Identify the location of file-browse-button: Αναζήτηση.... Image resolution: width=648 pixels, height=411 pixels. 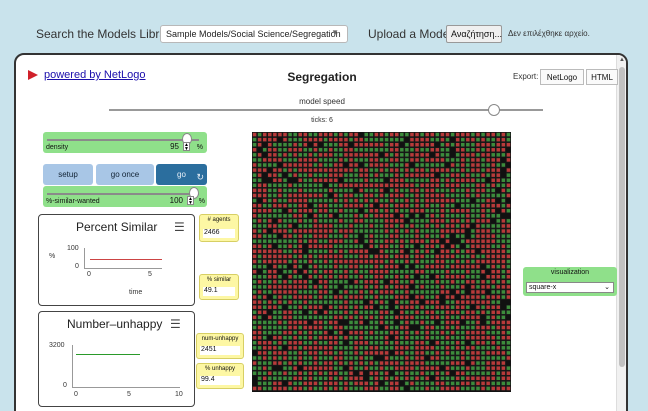
(474, 34).